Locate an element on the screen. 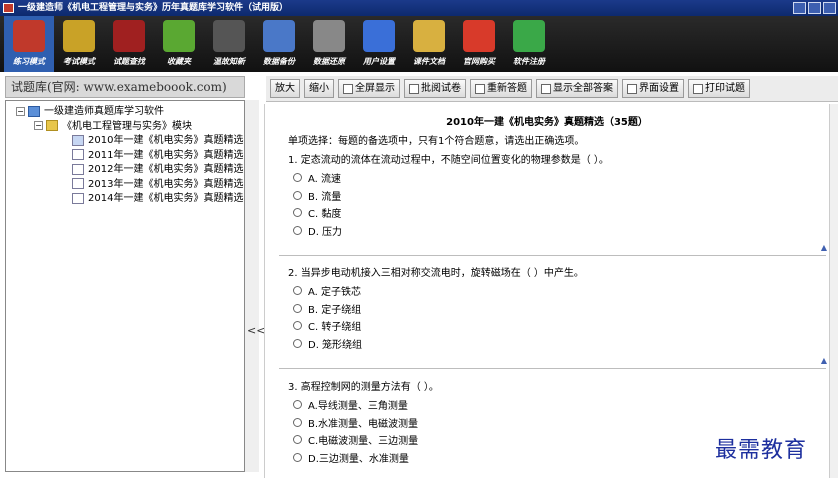 Image resolution: width=838 pixels, height=478 pixels. answer-option: B. 流量 is located at coordinates (317, 195).